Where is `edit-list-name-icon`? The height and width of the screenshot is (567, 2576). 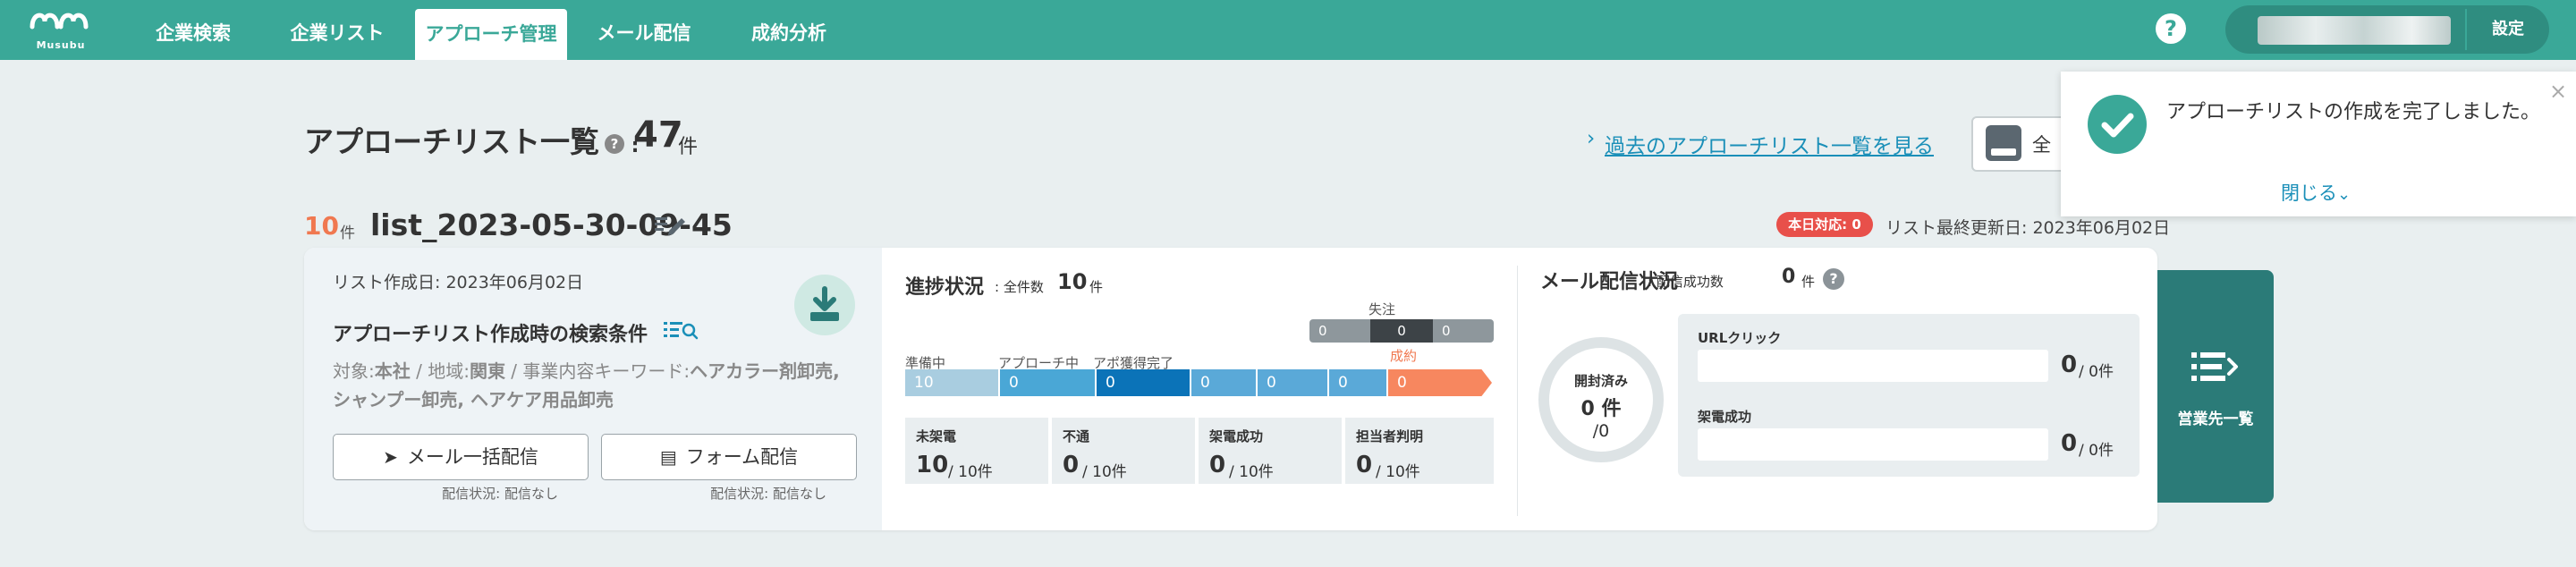
edit-list-name-icon is located at coordinates (670, 224).